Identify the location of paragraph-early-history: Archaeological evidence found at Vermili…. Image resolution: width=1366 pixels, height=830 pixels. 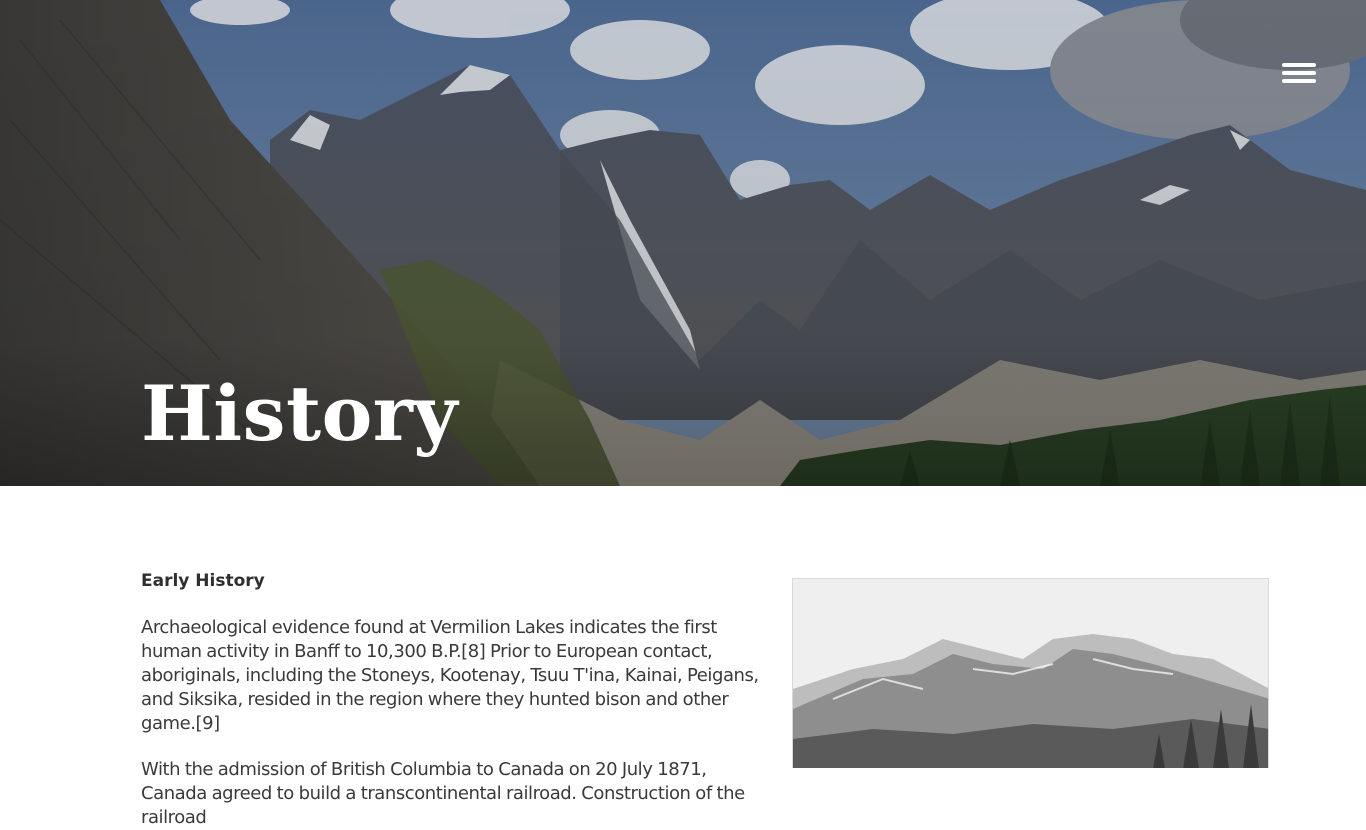
(450, 675).